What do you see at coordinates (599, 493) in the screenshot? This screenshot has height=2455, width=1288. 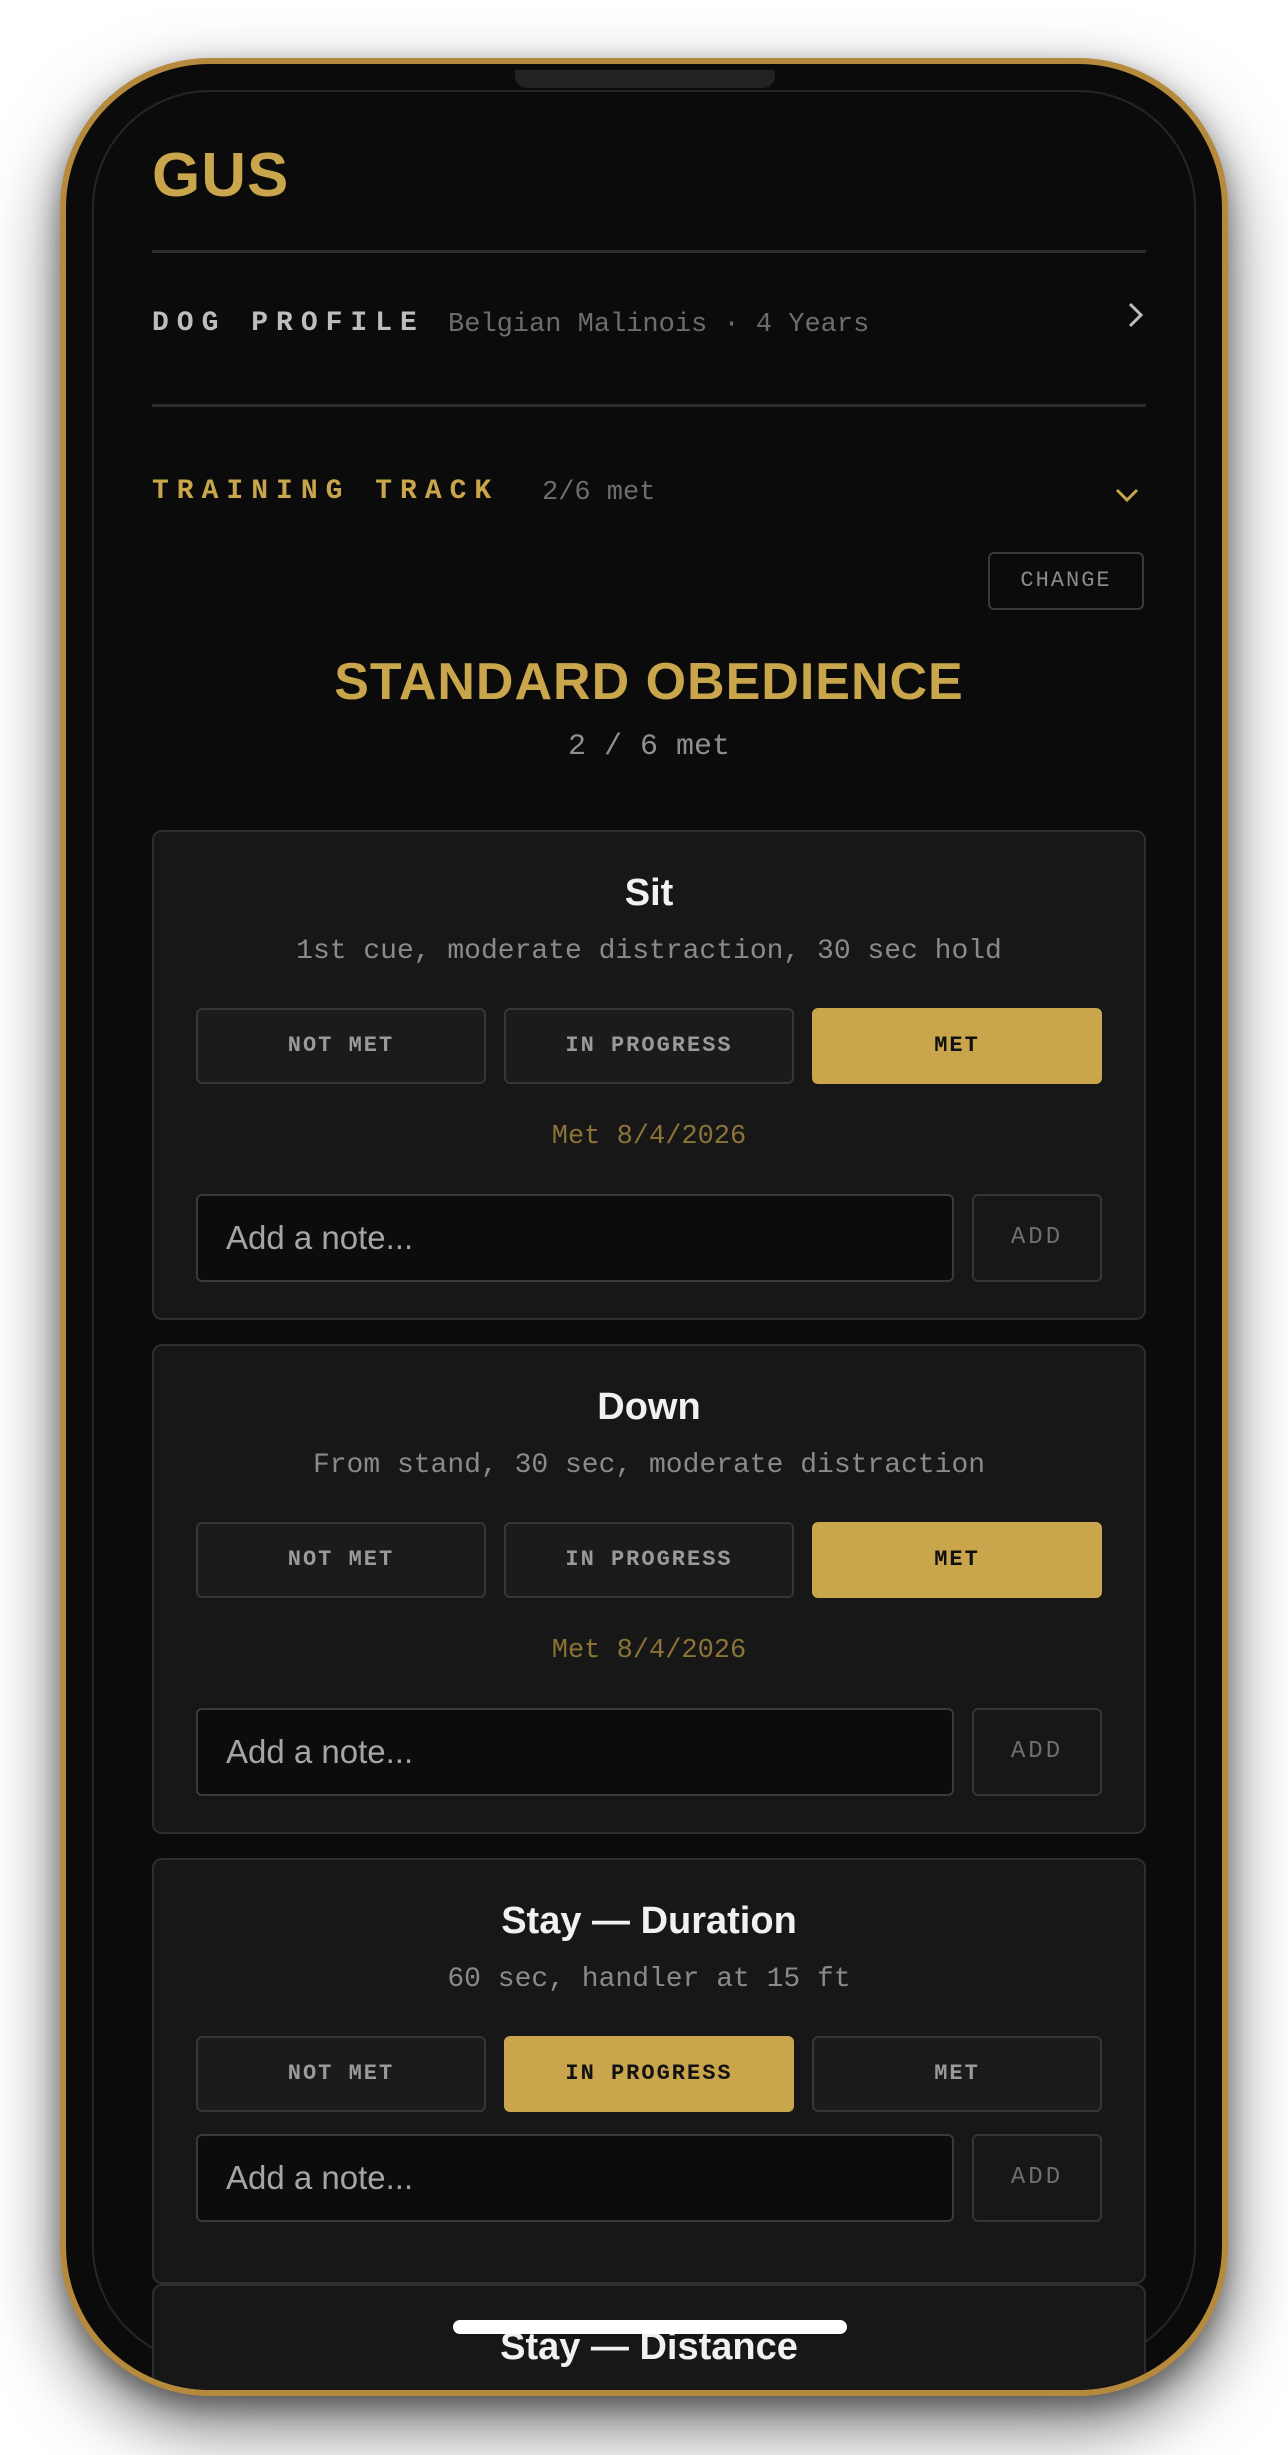 I see `training-track-progress: 2/6 met` at bounding box center [599, 493].